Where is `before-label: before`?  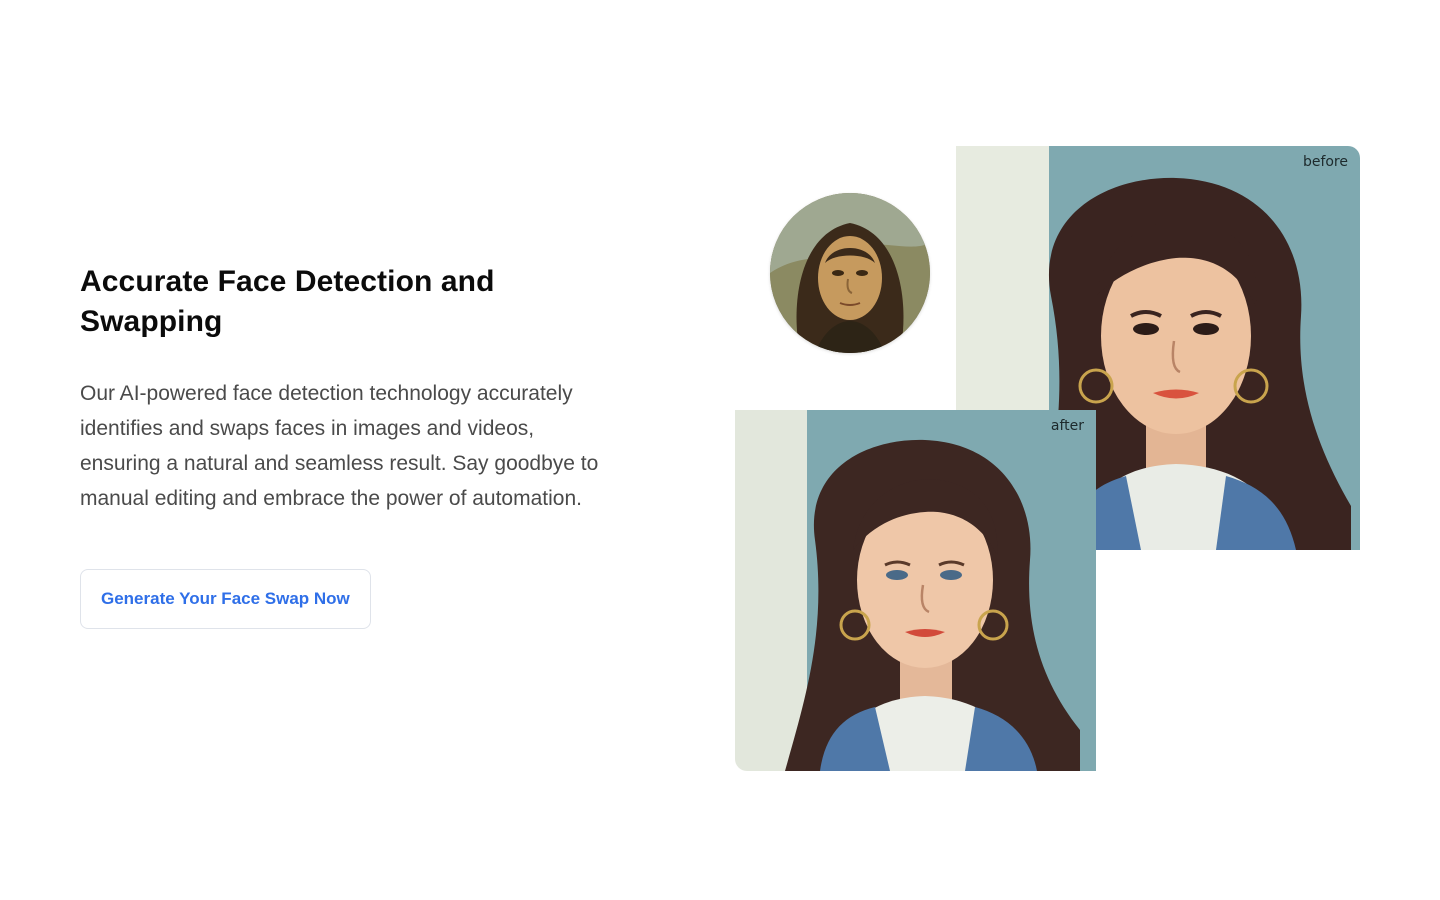 before-label: before is located at coordinates (1325, 162).